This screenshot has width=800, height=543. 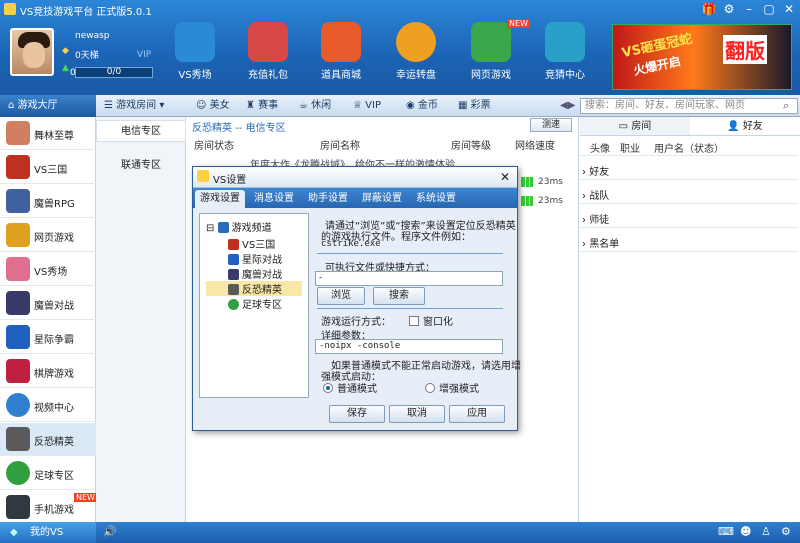 What do you see at coordinates (223, 227) in the screenshot?
I see `shield-icon` at bounding box center [223, 227].